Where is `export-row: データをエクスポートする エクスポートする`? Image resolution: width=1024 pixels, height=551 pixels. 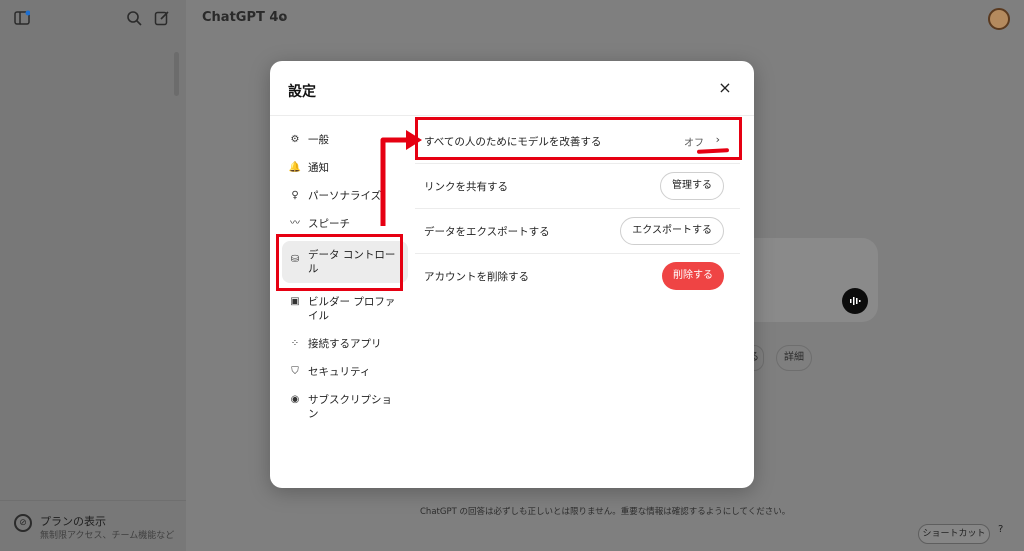
export-row: データをエクスポートする エクスポートする is located at coordinates (577, 231).